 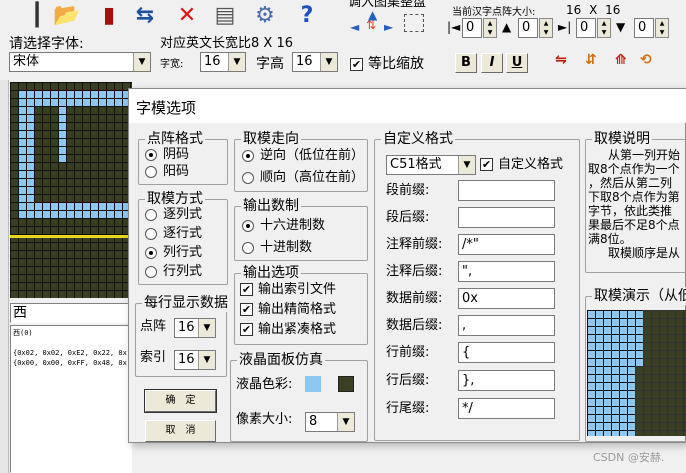 What do you see at coordinates (506, 325) in the screenshot?
I see `data-suffix-field: ,` at bounding box center [506, 325].